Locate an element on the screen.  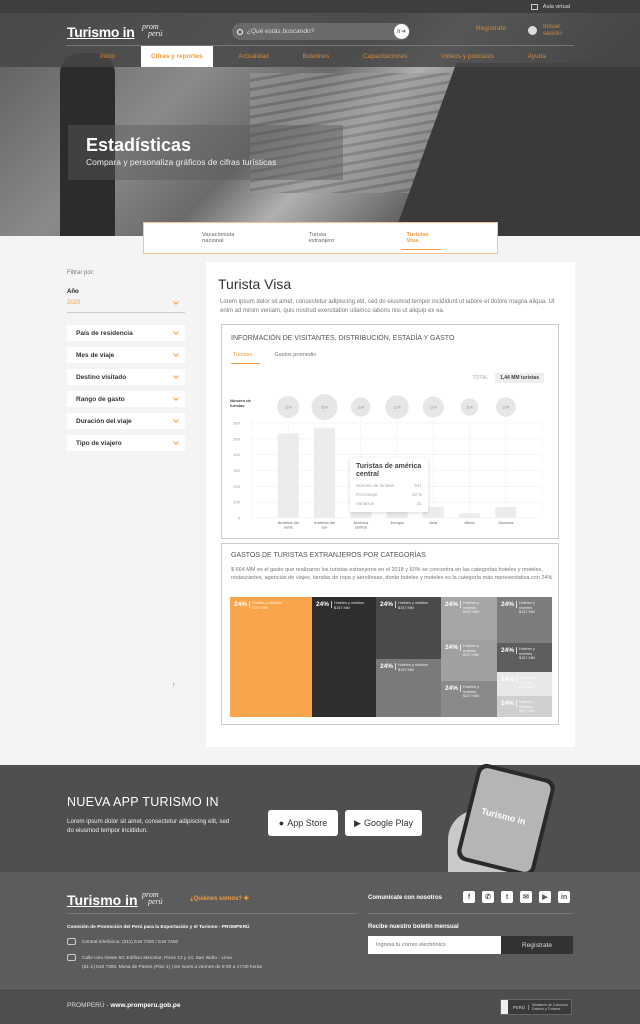
nav-inicio: Inicio is located at coordinates (107, 56).